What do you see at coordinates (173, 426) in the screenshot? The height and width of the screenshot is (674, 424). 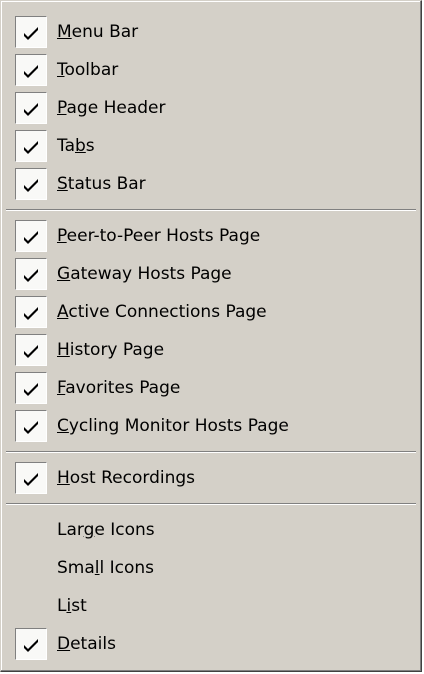 I see `menu-item-label: Cycling Monitor Hosts Page` at bounding box center [173, 426].